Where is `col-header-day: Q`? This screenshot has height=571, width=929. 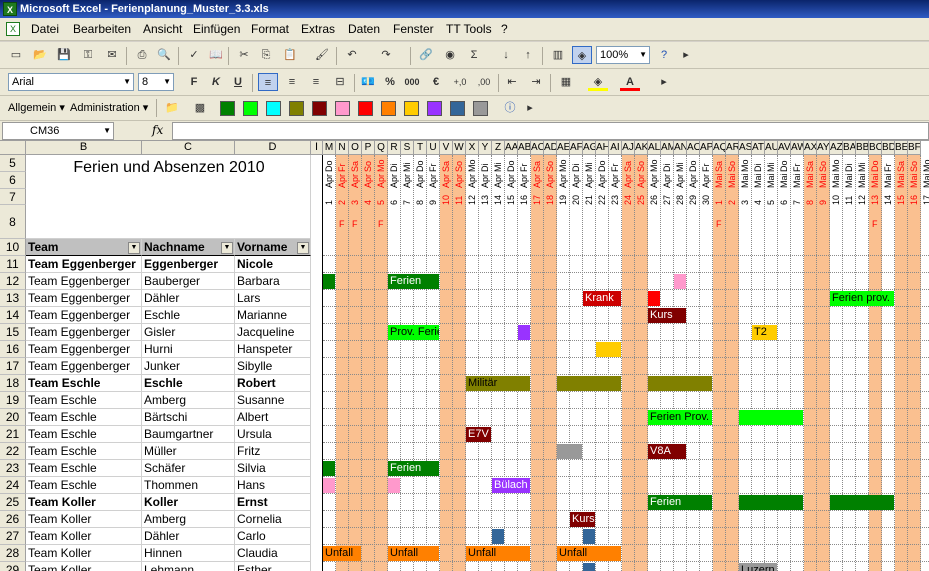 col-header-day: Q is located at coordinates (381, 148).